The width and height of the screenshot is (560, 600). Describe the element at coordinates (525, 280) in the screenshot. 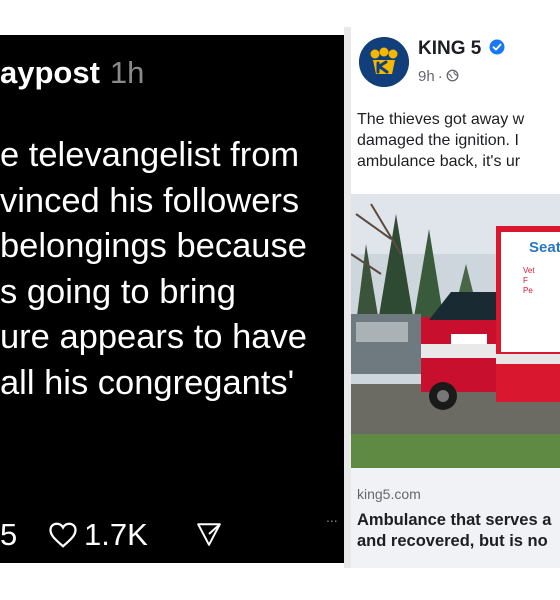

I see `side-line: F` at that location.